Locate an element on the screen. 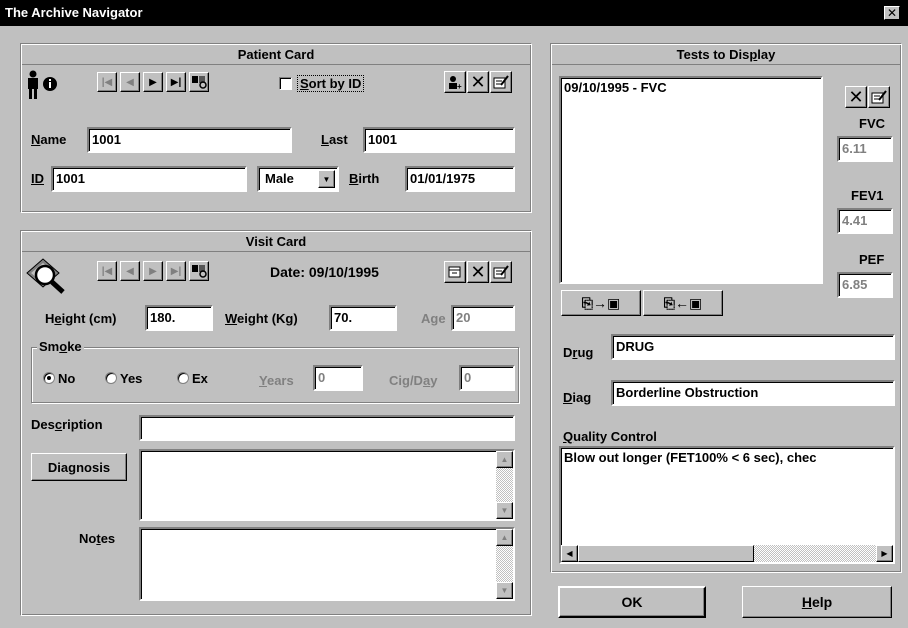  fev1-value: 4.41 is located at coordinates (865, 221).